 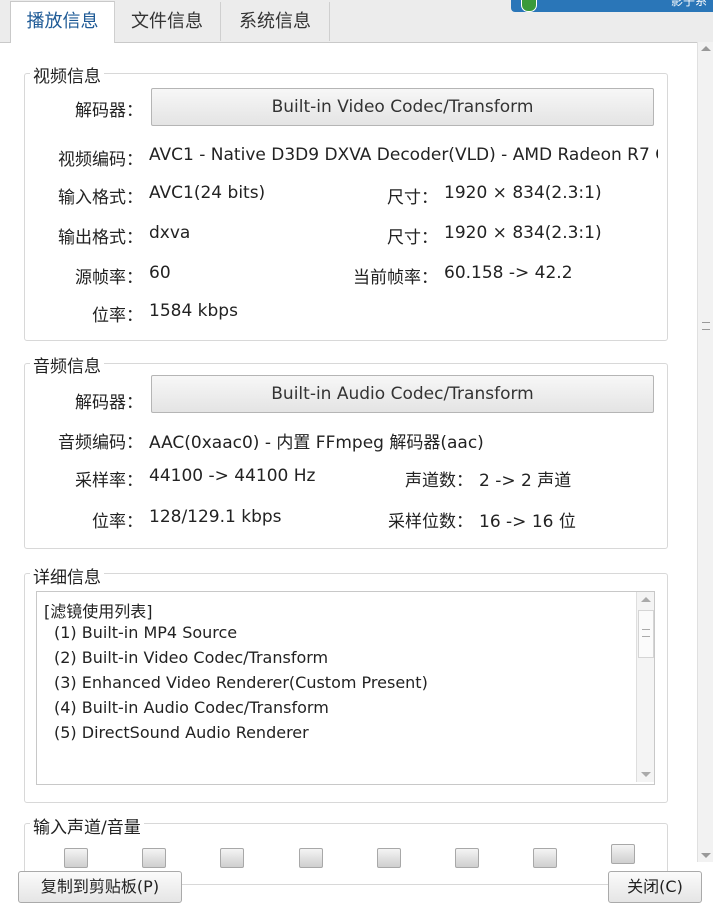 I want to click on source-fps-value: 60, so click(x=160, y=273).